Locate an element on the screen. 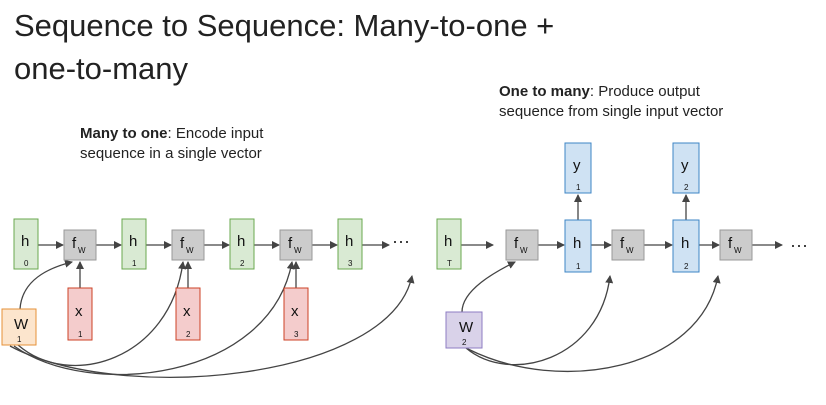  encoder-input-1: x2 is located at coordinates (188, 314).